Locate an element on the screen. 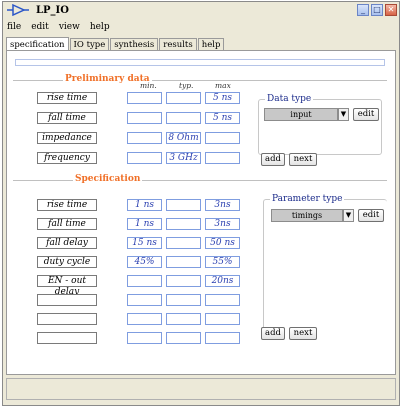  data-type-select: input is located at coordinates (301, 114).